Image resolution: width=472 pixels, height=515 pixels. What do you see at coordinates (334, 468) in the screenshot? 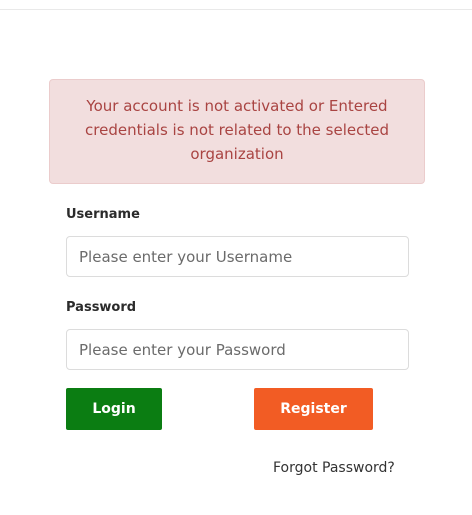
I see `forgot-password-link: Forgot Password?` at bounding box center [334, 468].